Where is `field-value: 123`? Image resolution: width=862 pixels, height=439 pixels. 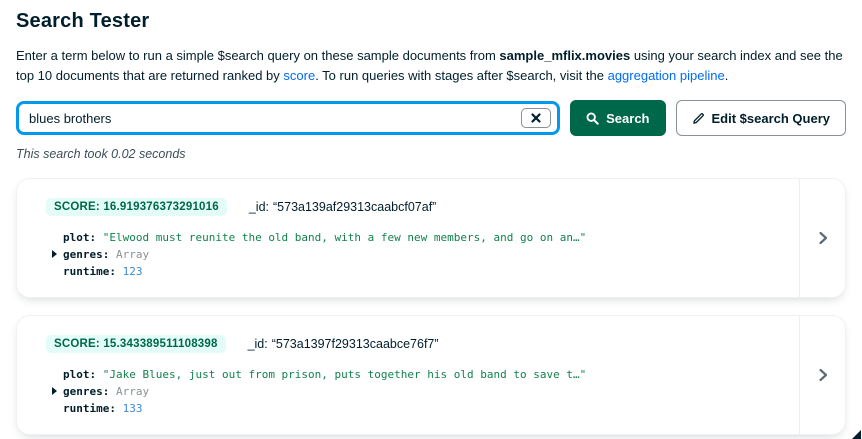
field-value: 123 is located at coordinates (132, 271).